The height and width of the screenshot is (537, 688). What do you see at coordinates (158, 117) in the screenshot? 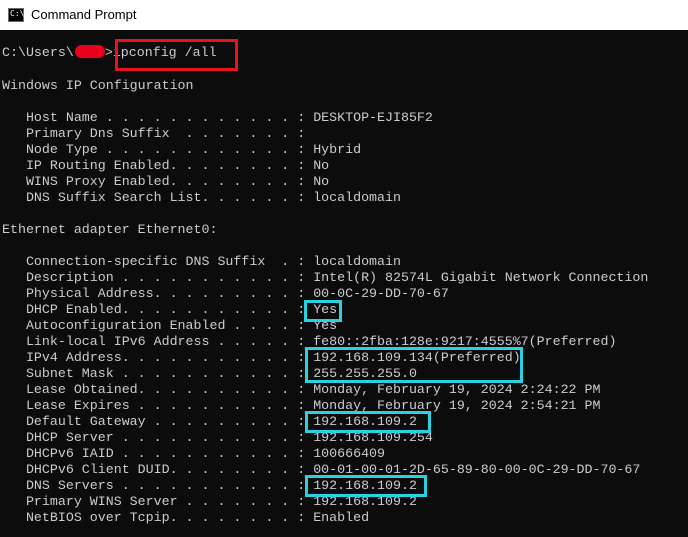
I see `host-name-label: Host Name . . . . . . . . . . . . :` at bounding box center [158, 117].